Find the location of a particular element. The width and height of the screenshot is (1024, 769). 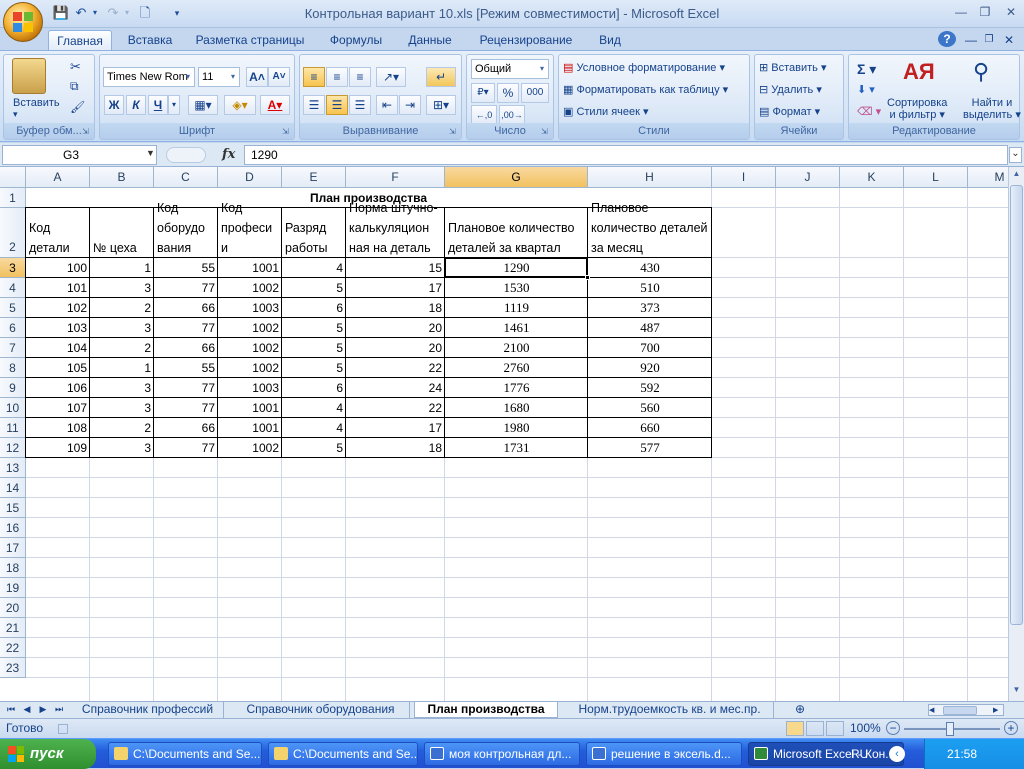

font-name-combo: Times New Rom ▾ is located at coordinates (149, 77).